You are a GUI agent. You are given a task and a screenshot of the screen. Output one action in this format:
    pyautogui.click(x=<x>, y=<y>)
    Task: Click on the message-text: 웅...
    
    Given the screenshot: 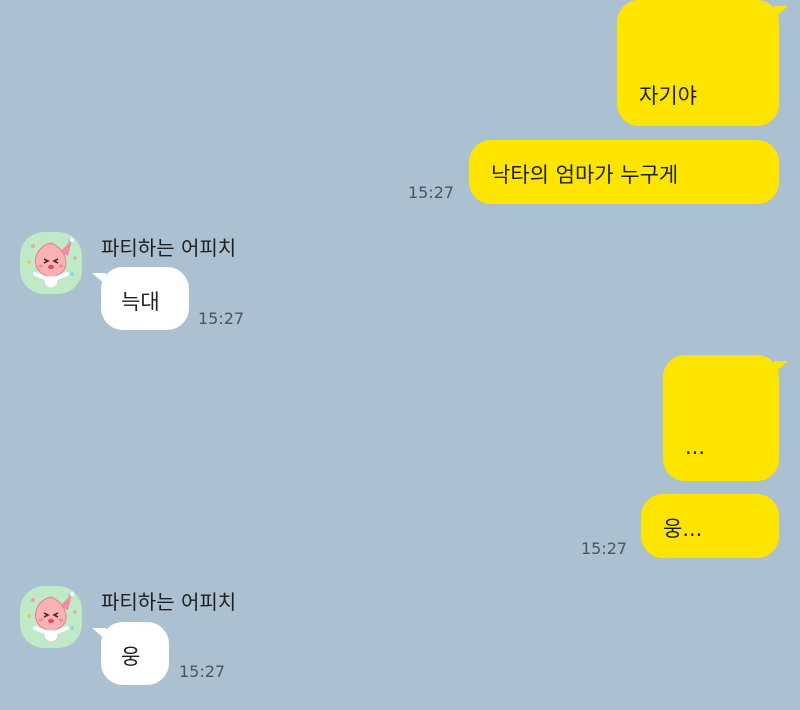 What is the action you would take?
    pyautogui.click(x=683, y=529)
    